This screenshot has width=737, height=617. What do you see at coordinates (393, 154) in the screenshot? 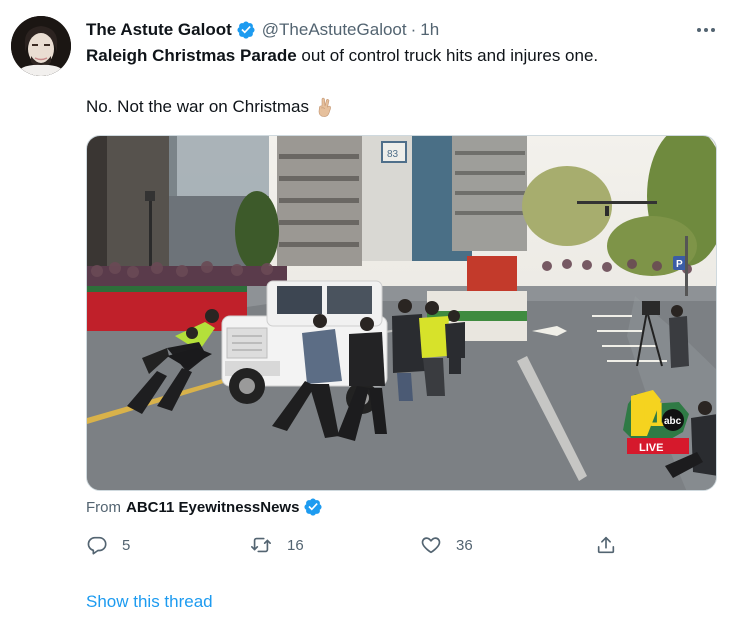
I see `building-sign: 83` at bounding box center [393, 154].